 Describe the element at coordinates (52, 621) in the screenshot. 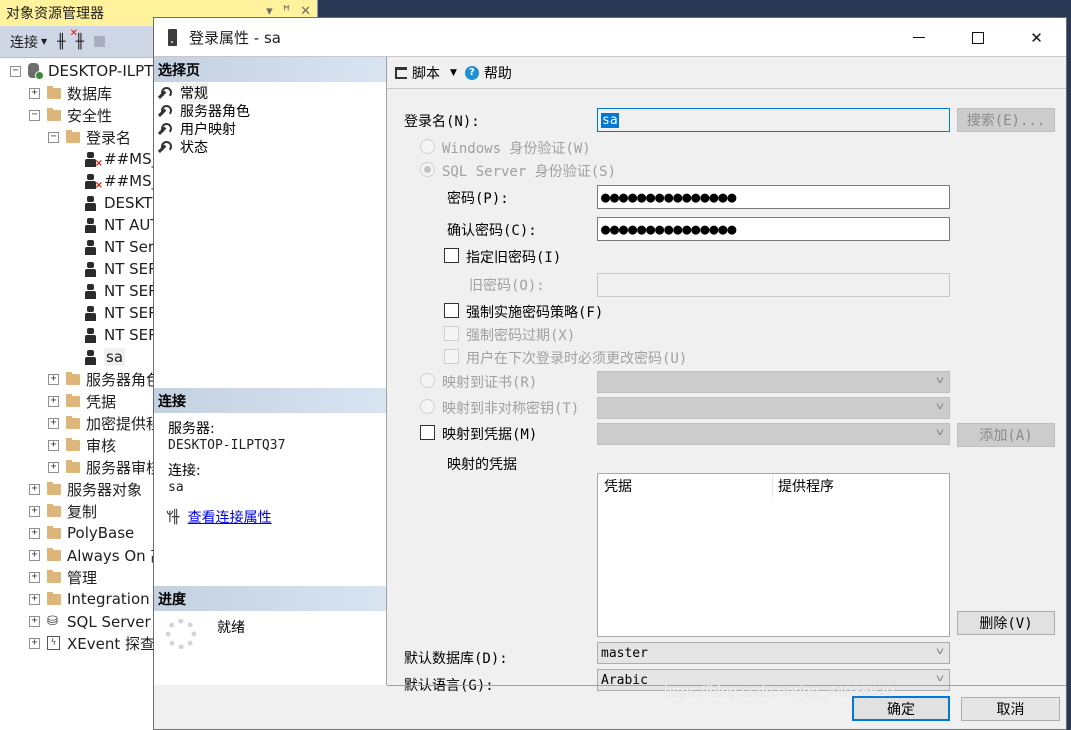

I see `agent-icon: ⛁` at that location.